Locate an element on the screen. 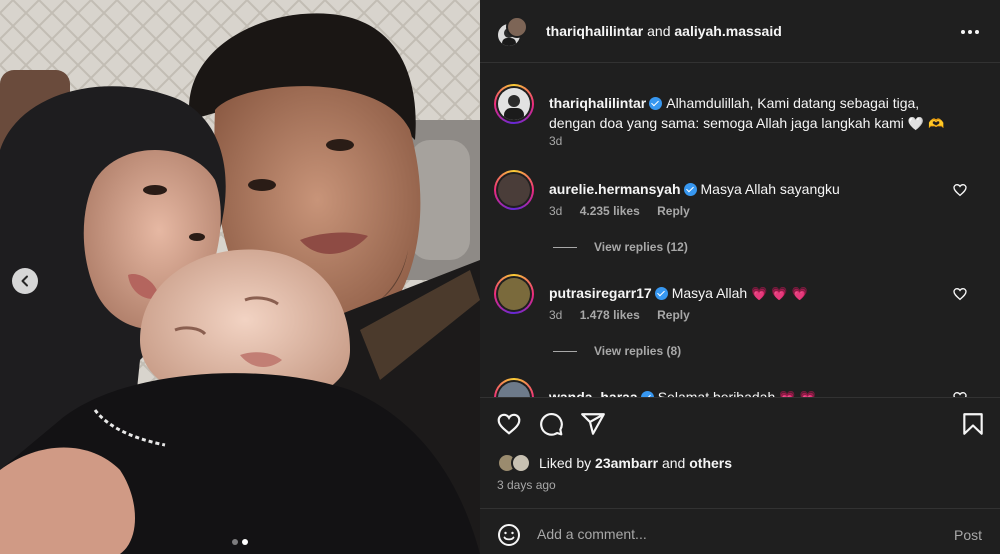  caption-meta: 3d is located at coordinates (562, 141).